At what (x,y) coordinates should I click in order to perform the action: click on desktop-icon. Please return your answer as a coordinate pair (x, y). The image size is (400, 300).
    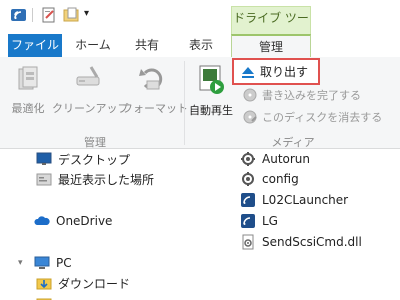
    Looking at the image, I should click on (44, 158).